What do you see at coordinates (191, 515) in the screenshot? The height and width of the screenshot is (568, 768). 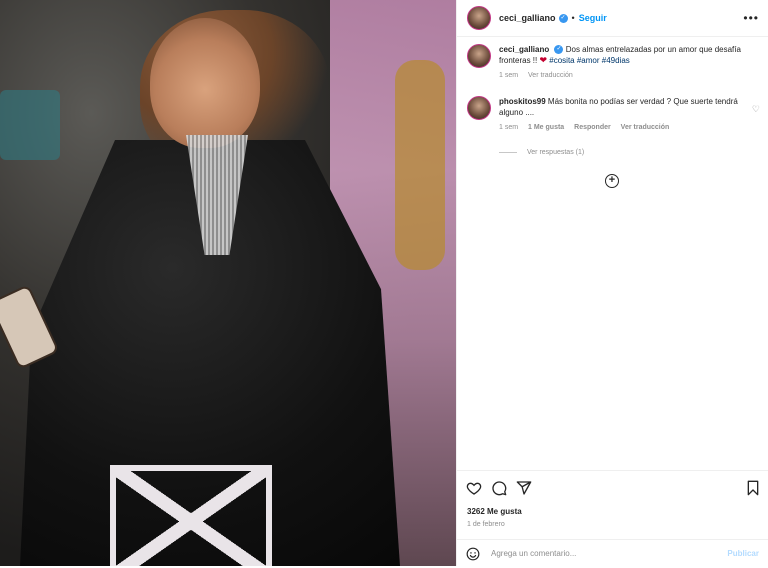 I see `stool` at bounding box center [191, 515].